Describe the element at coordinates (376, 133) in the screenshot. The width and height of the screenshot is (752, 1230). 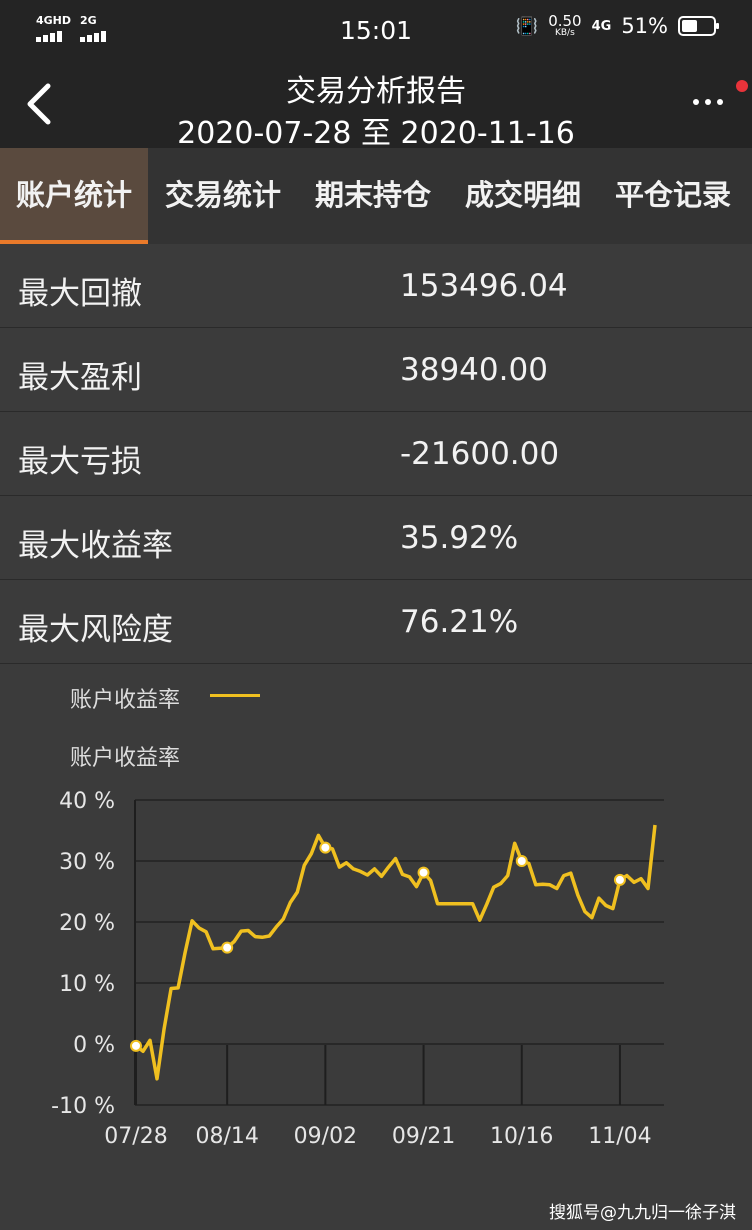
I see `date-range: 2020-07-28 至 2020-11-16` at that location.